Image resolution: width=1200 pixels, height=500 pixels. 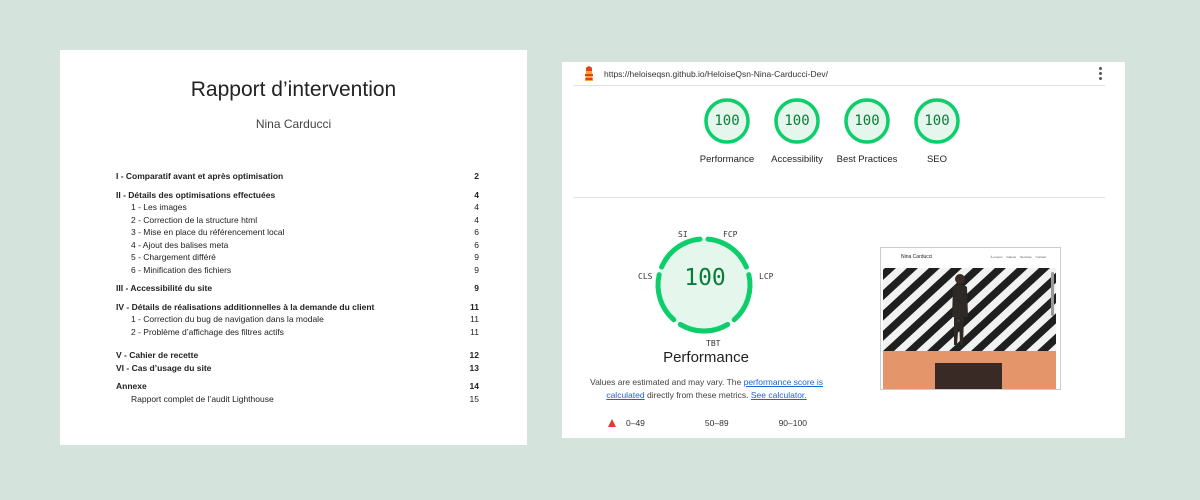 I want to click on toc-entry-label: 5 - Chargement différé, so click(x=173, y=257).